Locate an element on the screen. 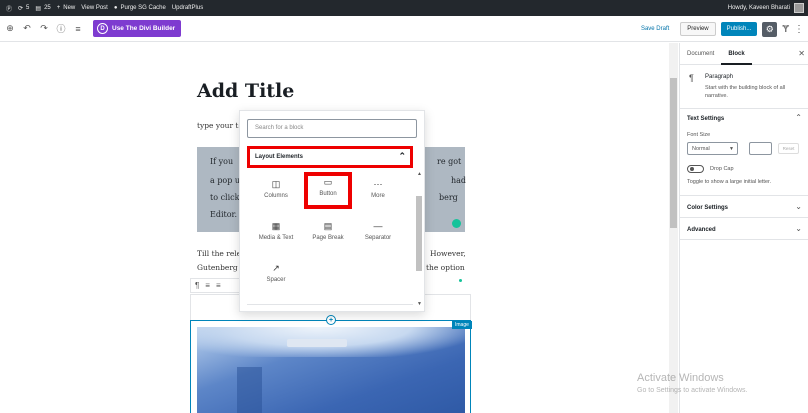 Image resolution: width=808 pixels, height=413 pixels. advanced-toggle: Advanced is located at coordinates (701, 230).